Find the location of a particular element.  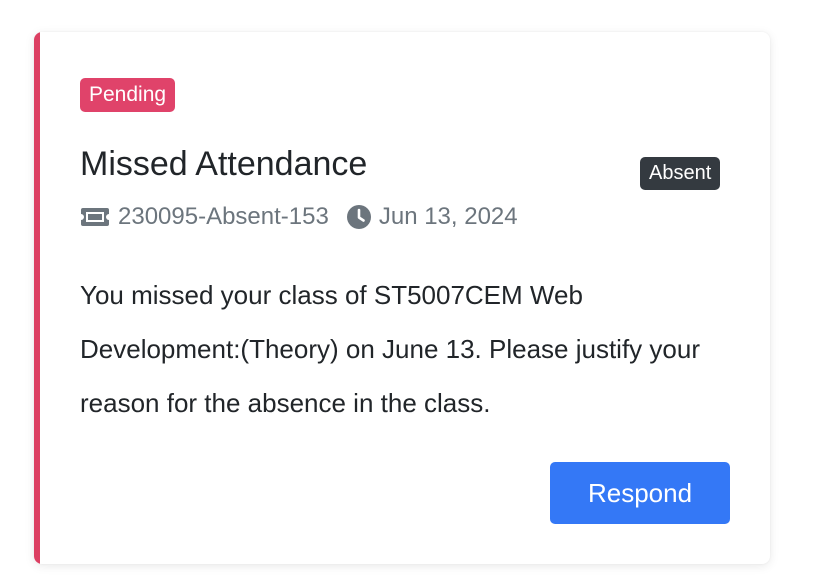

card-meta: 230095-Absent-153 Jun 13, 2024 is located at coordinates (299, 217).